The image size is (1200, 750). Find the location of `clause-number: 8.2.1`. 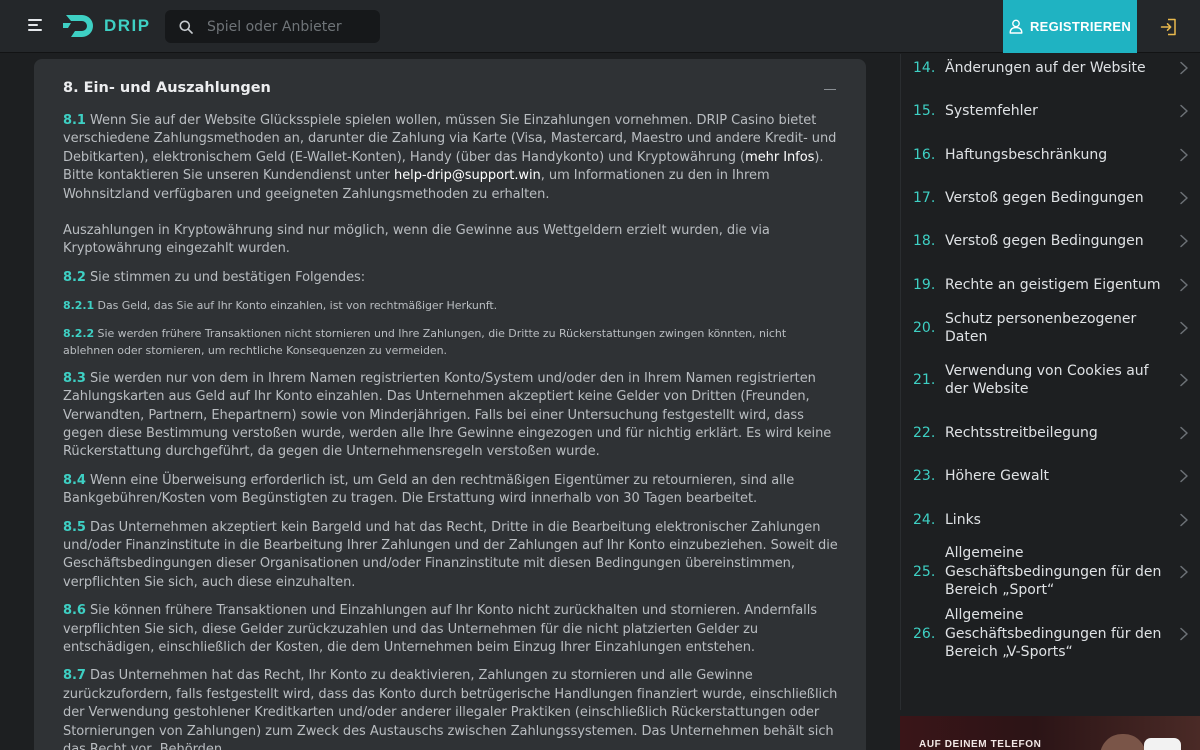

clause-number: 8.2.1 is located at coordinates (79, 306).